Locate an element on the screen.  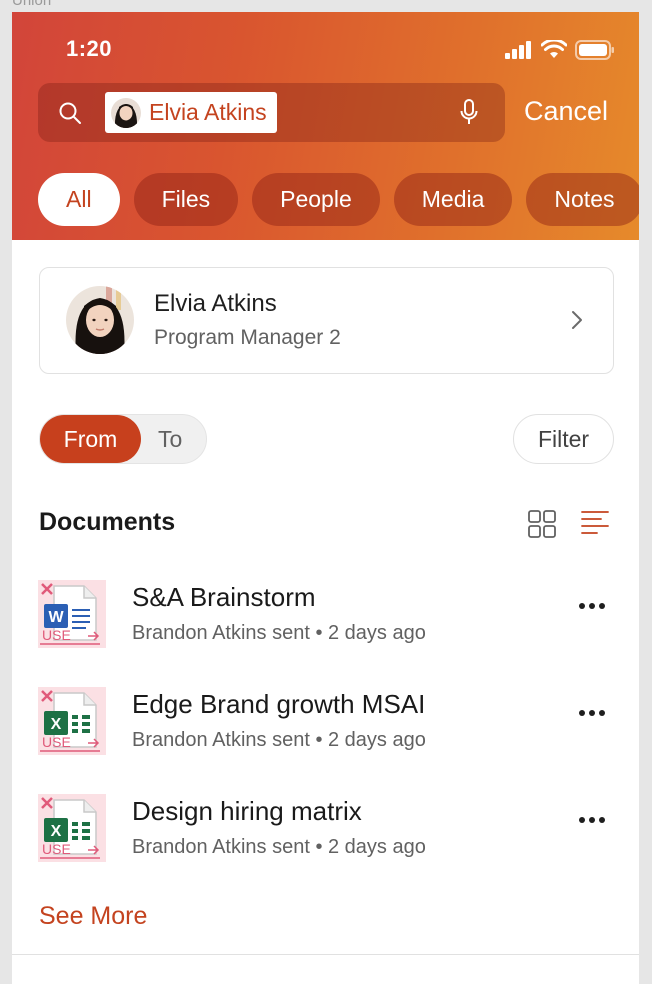
microphone-icon is located at coordinates (469, 112).